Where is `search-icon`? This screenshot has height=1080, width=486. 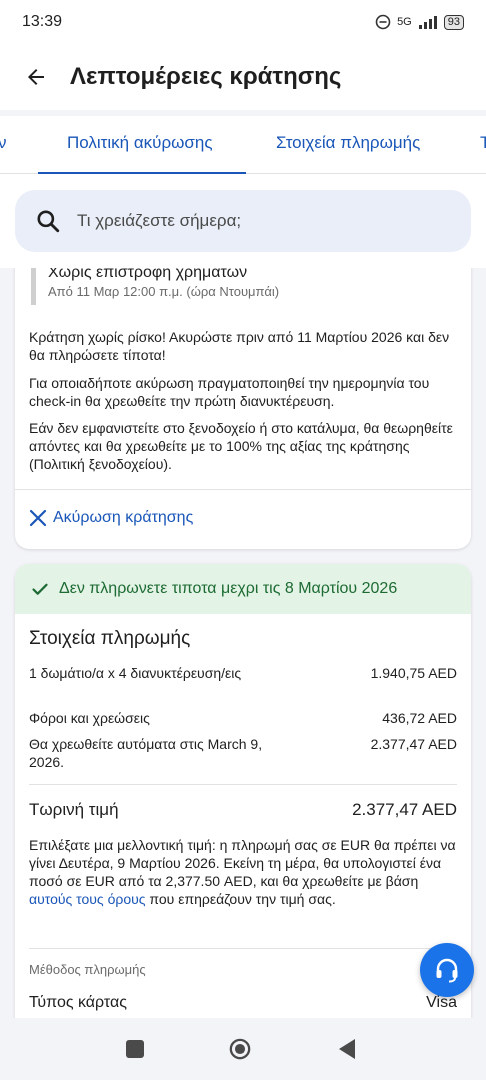
search-icon is located at coordinates (48, 221).